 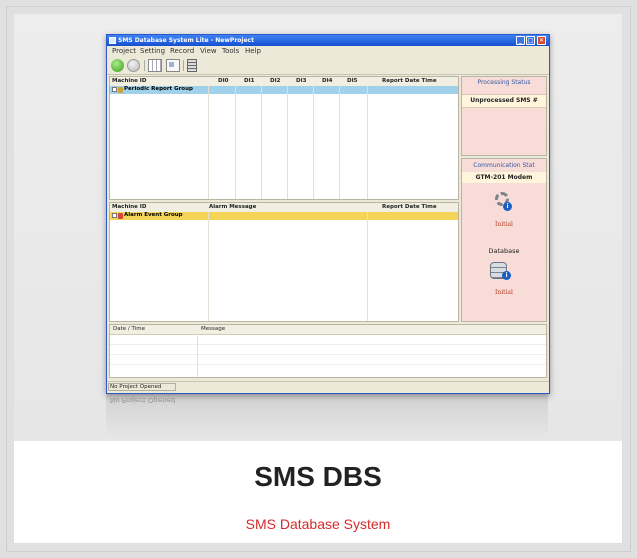 What do you see at coordinates (504, 116) in the screenshot?
I see `processing-status-panel: Processing Status Unprocessed SMS #` at bounding box center [504, 116].